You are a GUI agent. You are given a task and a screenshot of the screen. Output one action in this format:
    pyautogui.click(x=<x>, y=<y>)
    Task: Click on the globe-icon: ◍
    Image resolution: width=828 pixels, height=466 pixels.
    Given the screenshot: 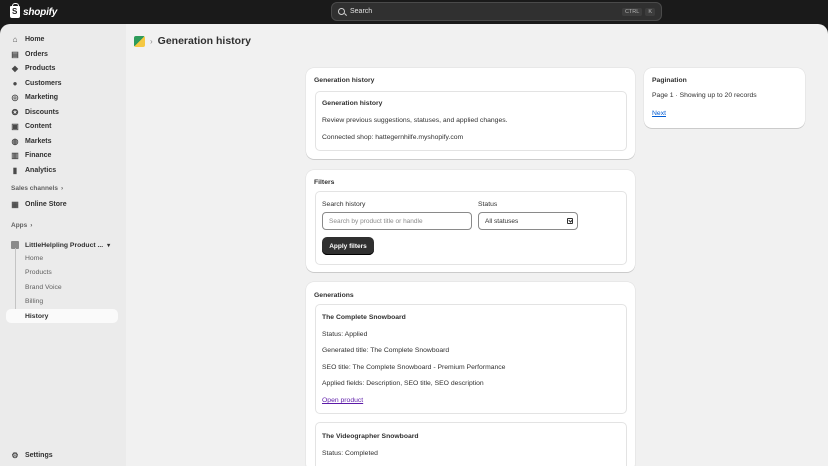 What is the action you would take?
    pyautogui.click(x=15, y=141)
    